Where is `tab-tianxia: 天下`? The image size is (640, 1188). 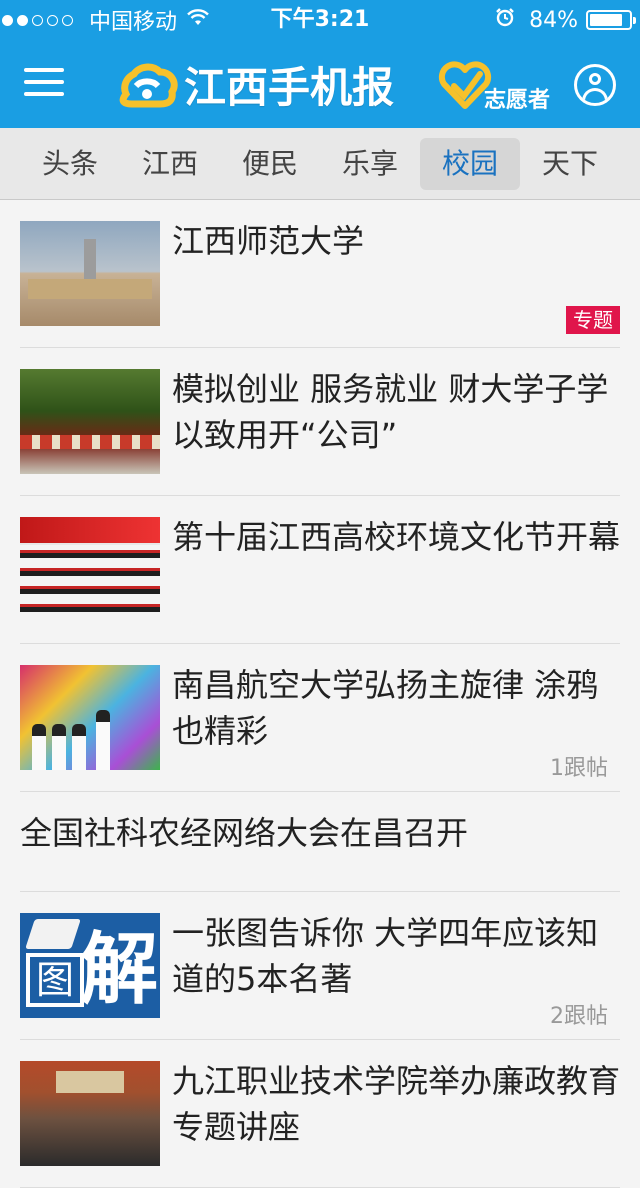 tab-tianxia: 天下 is located at coordinates (570, 164).